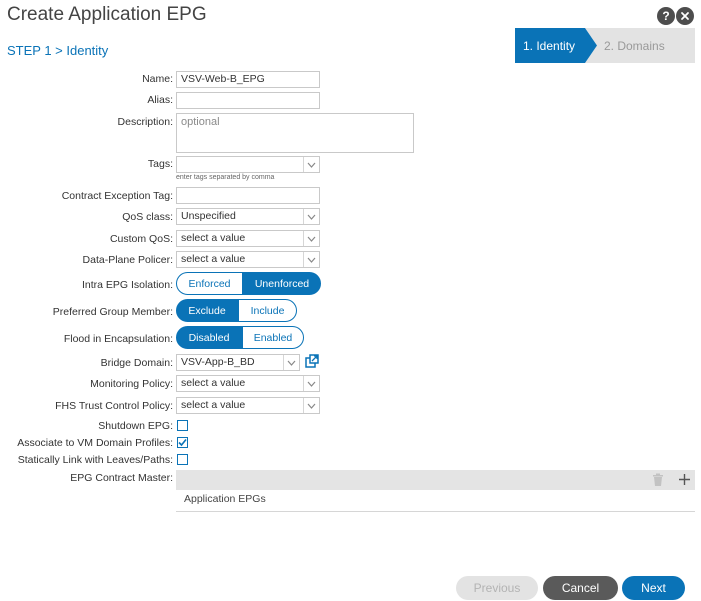 The height and width of the screenshot is (601, 701). I want to click on enforced-option: Enforced, so click(209, 283).